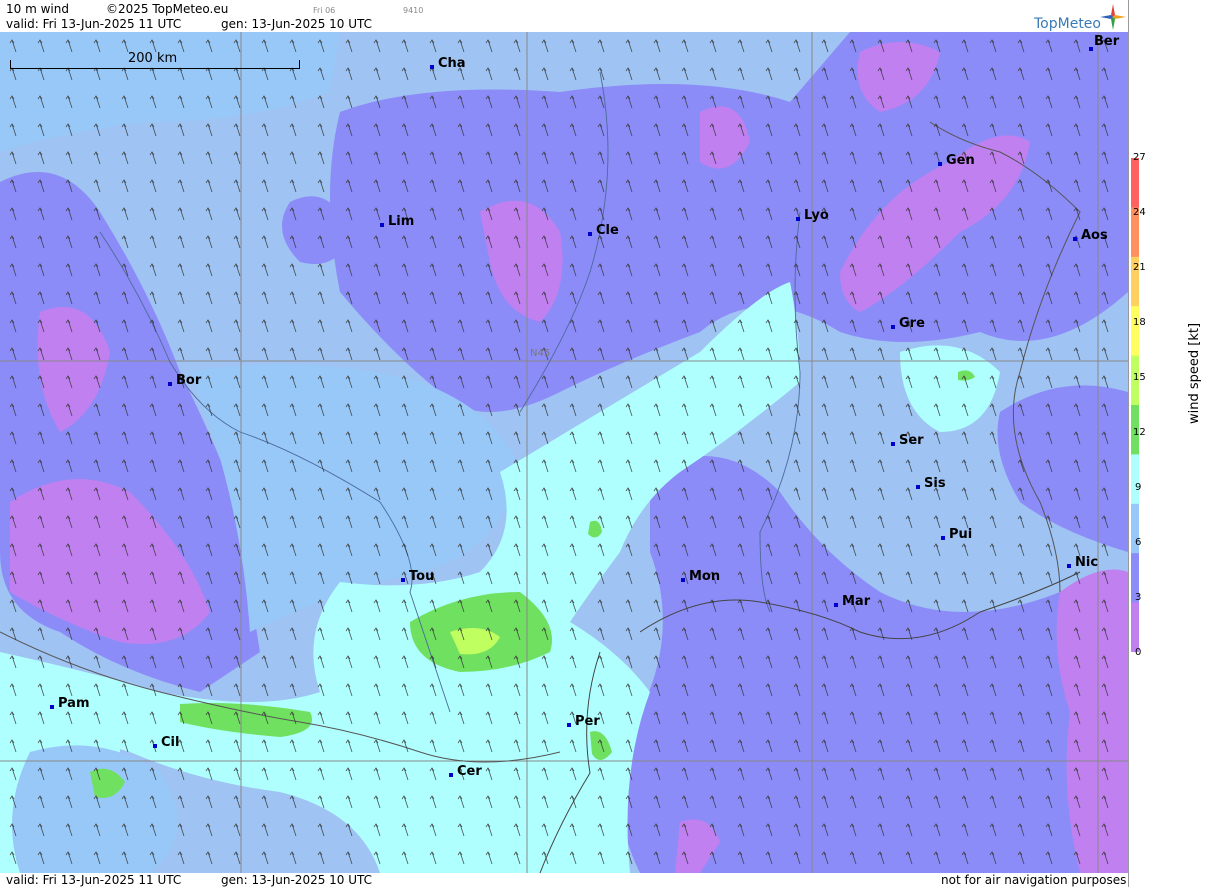 The height and width of the screenshot is (887, 1219). I want to click on city-label: Cle, so click(603, 231).